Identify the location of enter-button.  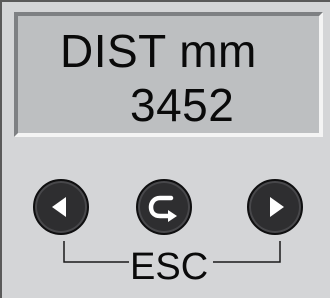
(164, 207).